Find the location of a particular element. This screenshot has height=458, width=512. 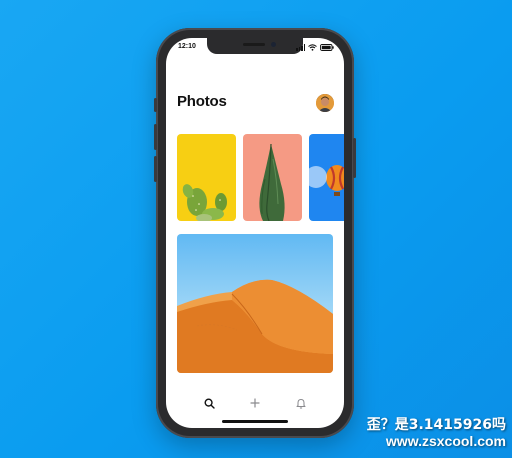

cactus-image is located at coordinates (204, 202).